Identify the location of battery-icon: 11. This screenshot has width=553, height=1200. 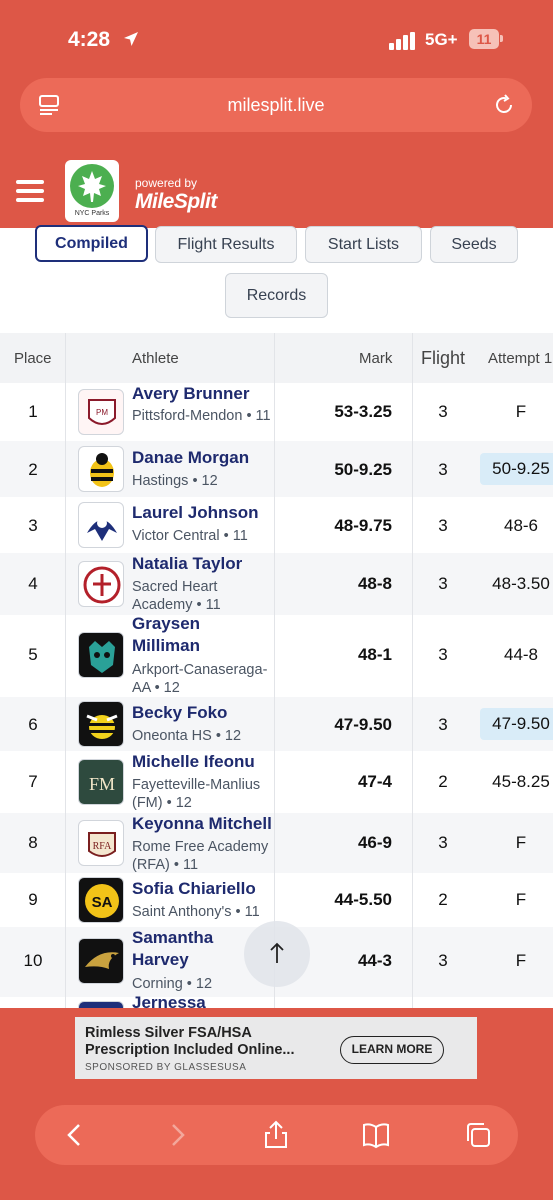
(484, 39).